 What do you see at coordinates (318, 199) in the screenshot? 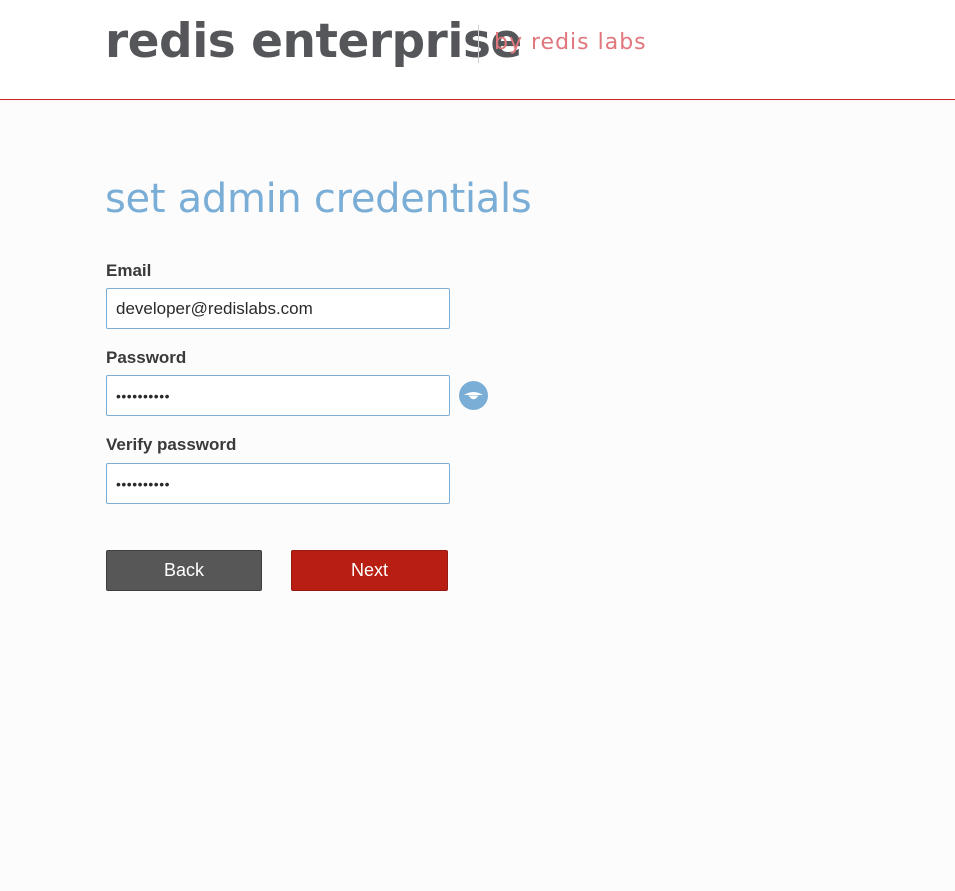
I see `page-title: set admin credentials` at bounding box center [318, 199].